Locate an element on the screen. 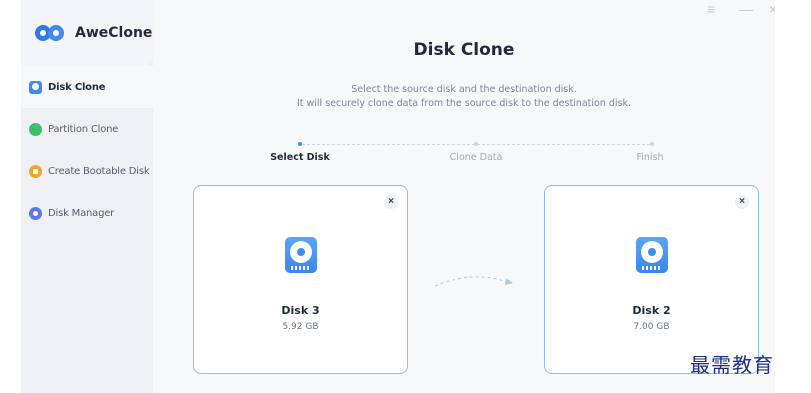 The width and height of the screenshot is (811, 393). destination-disk-size: 7.00 GB is located at coordinates (651, 327).